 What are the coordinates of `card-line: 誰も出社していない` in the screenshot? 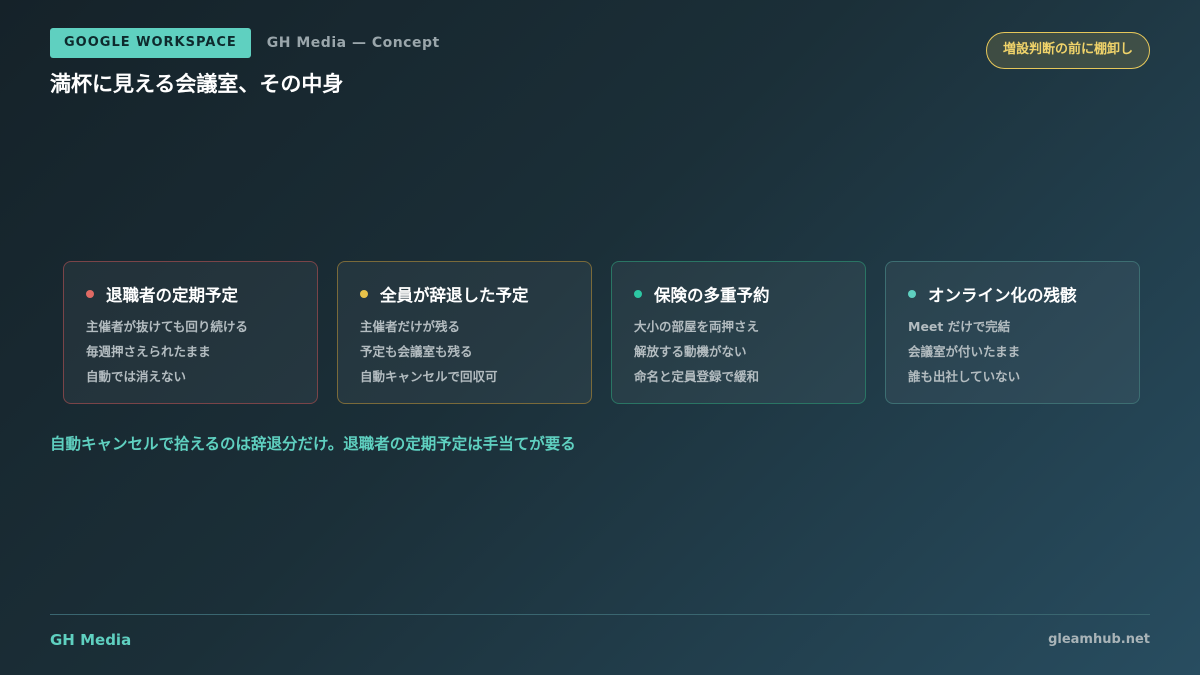 It's located at (964, 376).